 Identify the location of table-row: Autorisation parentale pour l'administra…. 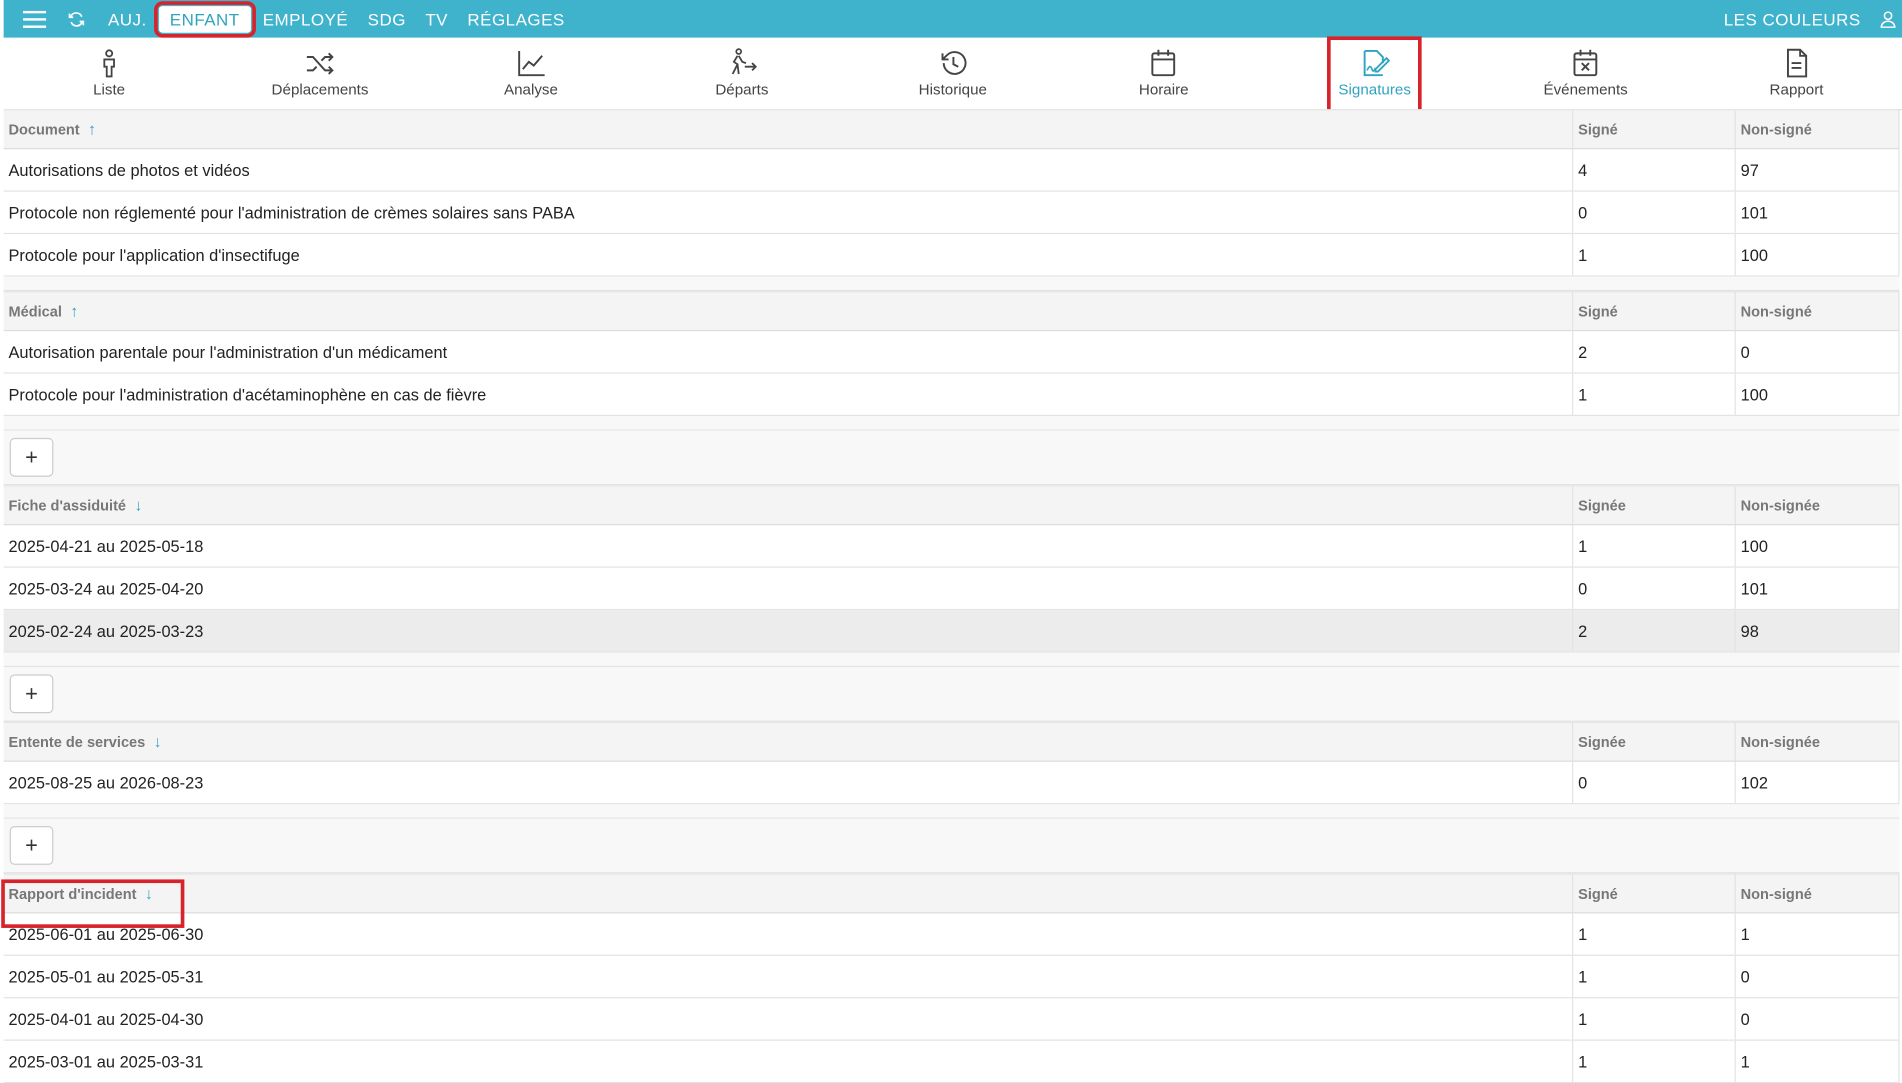
(951, 352).